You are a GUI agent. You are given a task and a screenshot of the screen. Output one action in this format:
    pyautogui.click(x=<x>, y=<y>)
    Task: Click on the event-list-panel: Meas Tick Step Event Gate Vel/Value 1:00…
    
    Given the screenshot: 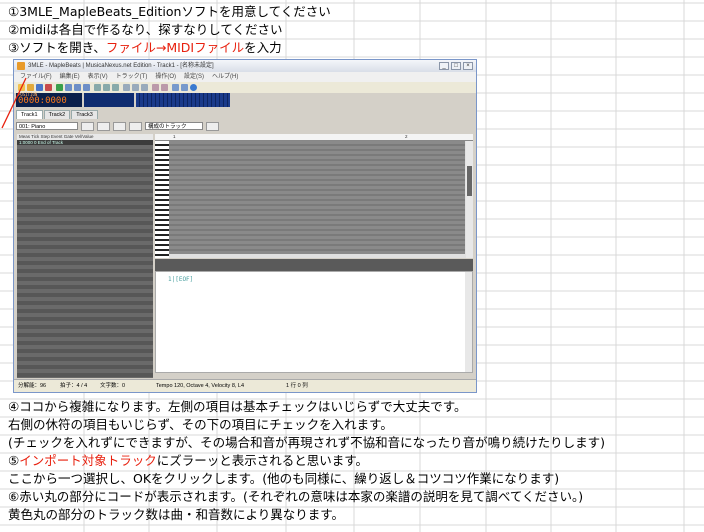 What is the action you would take?
    pyautogui.click(x=85, y=256)
    